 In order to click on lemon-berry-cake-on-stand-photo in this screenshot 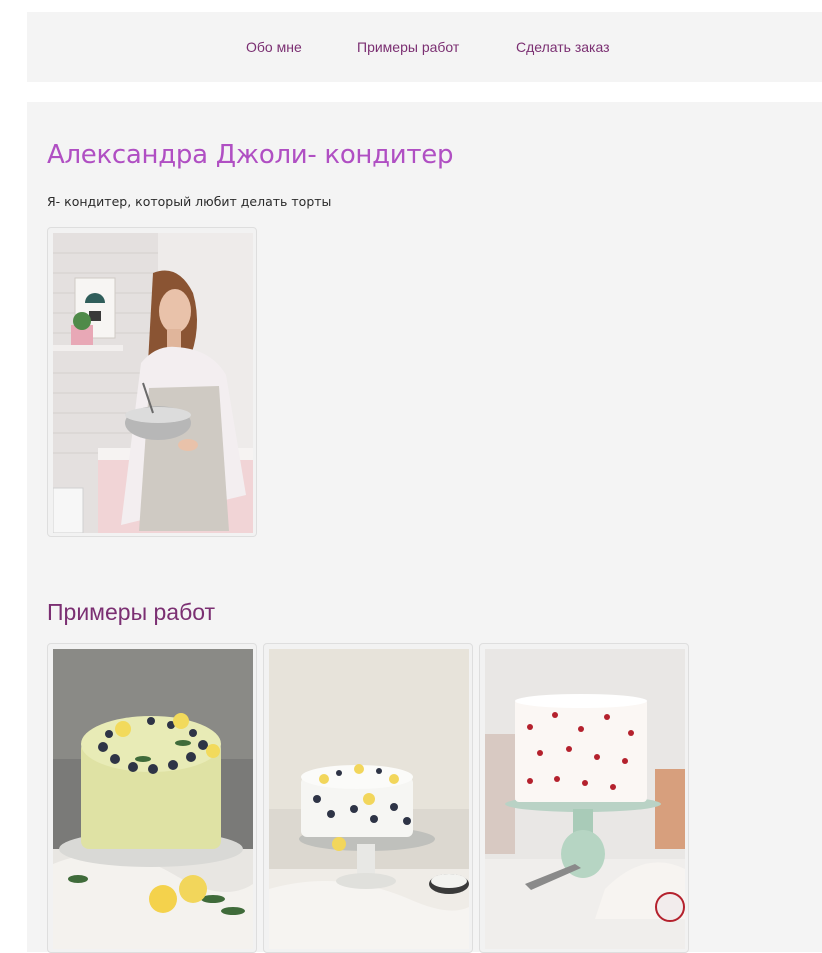, I will do `click(369, 799)`.